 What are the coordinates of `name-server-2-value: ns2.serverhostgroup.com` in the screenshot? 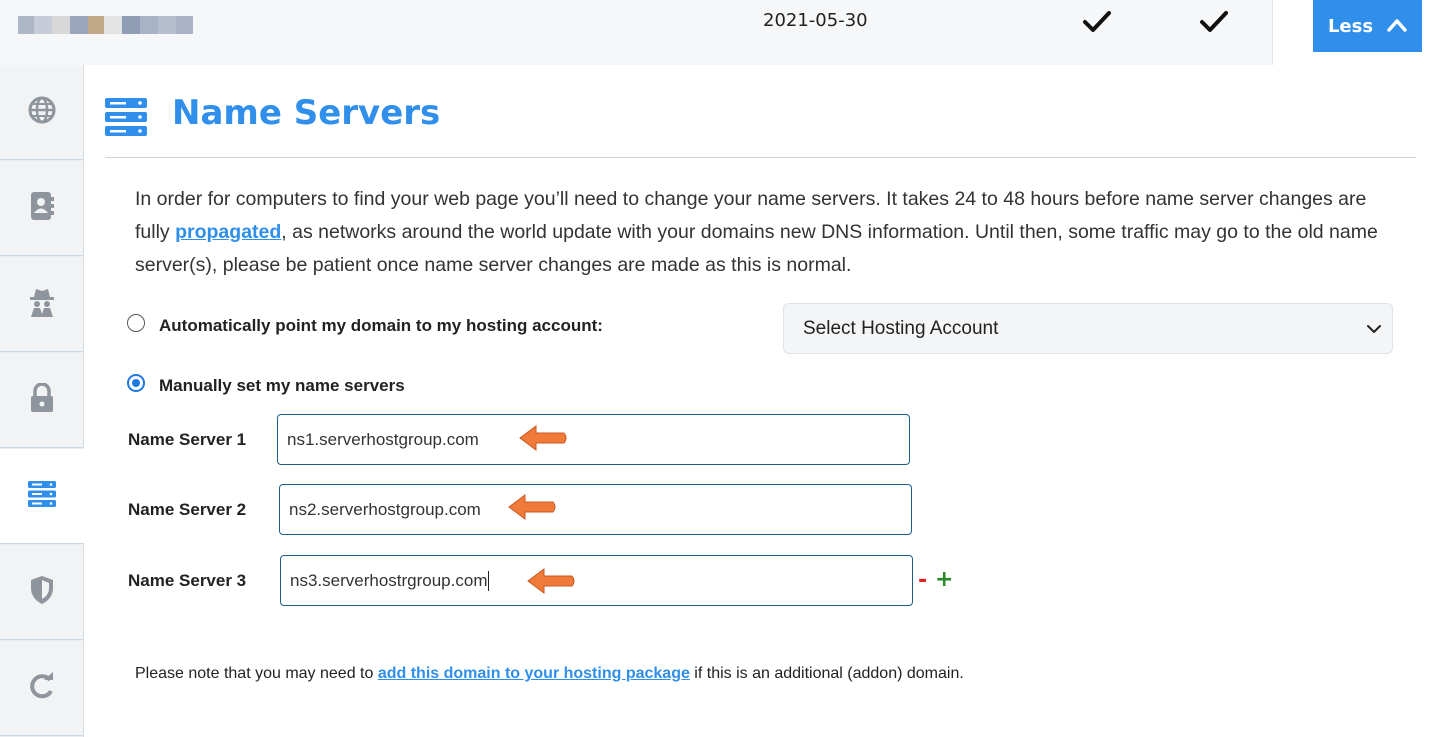 It's located at (385, 509).